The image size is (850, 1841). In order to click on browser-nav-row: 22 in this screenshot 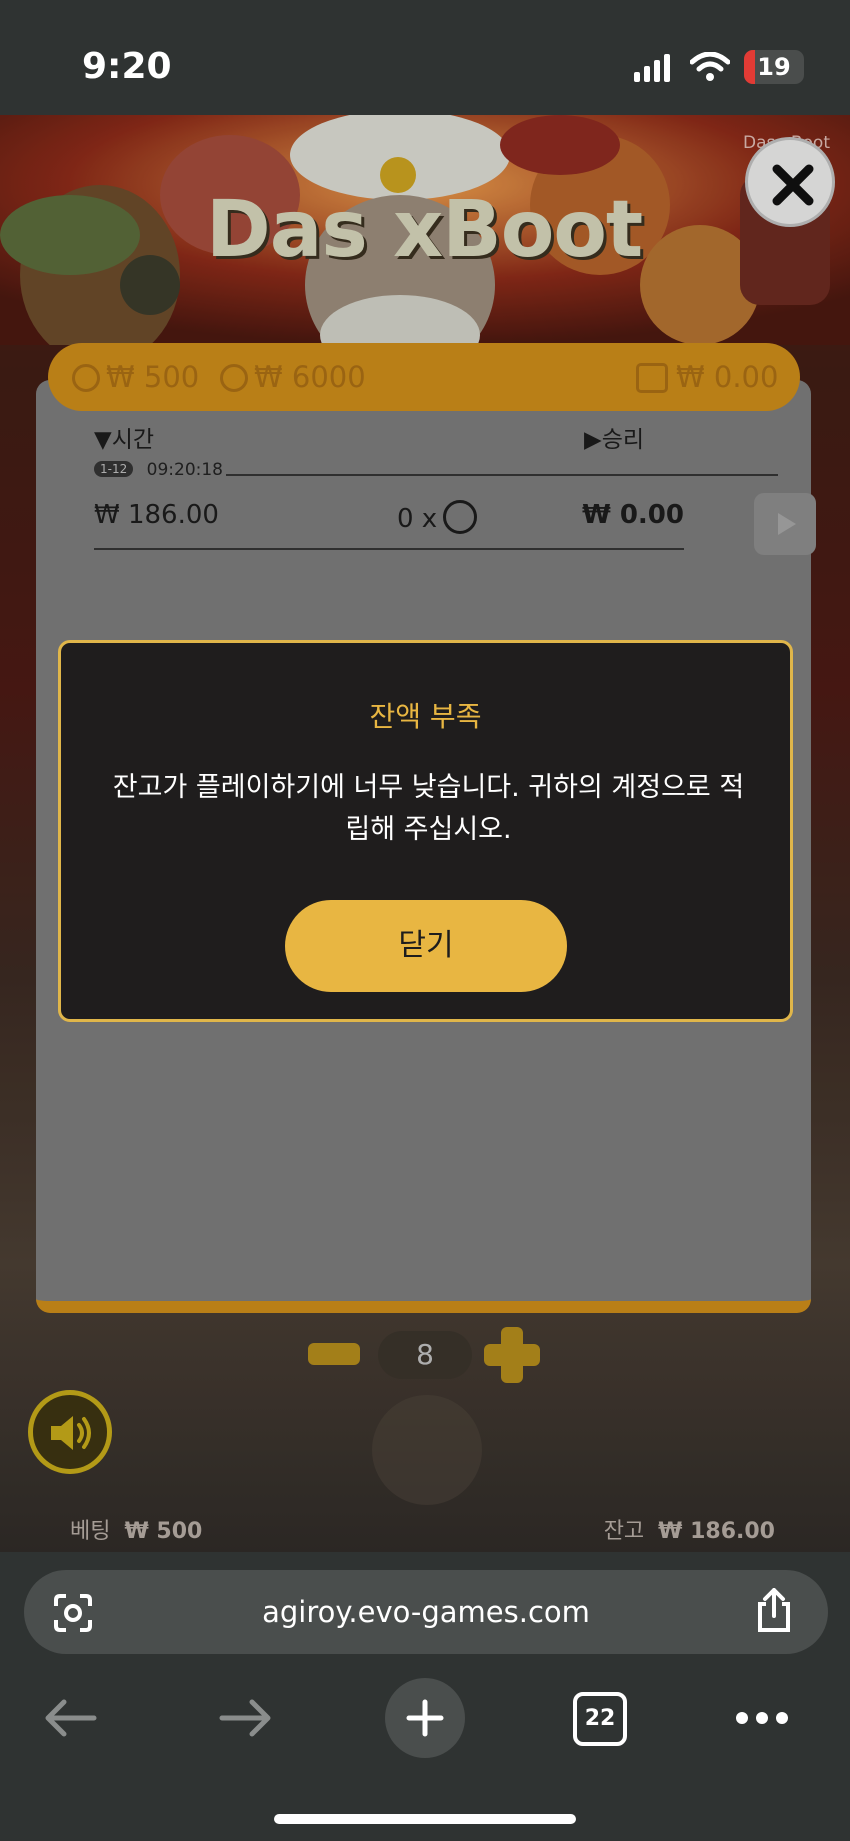, I will do `click(425, 1718)`.